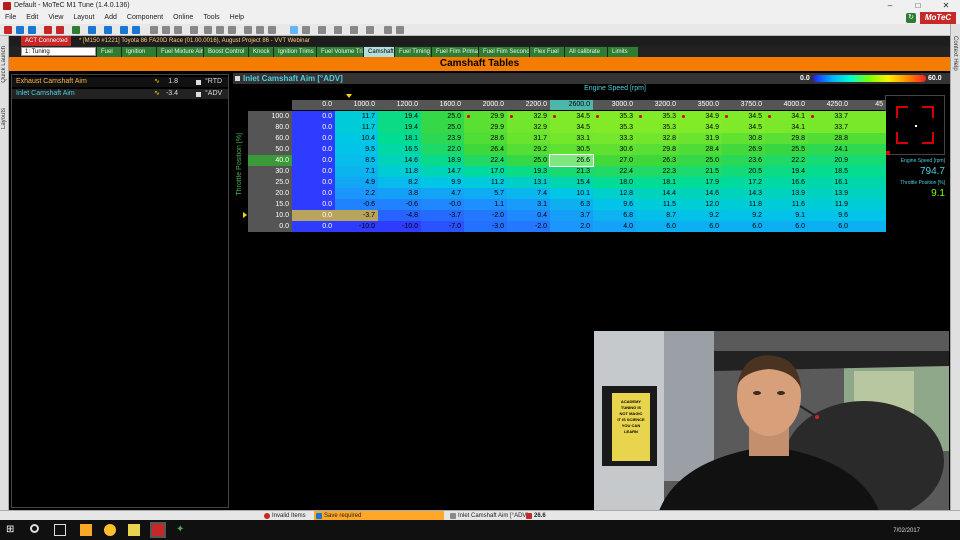  I want to click on table-cell: 33.7, so click(829, 116).